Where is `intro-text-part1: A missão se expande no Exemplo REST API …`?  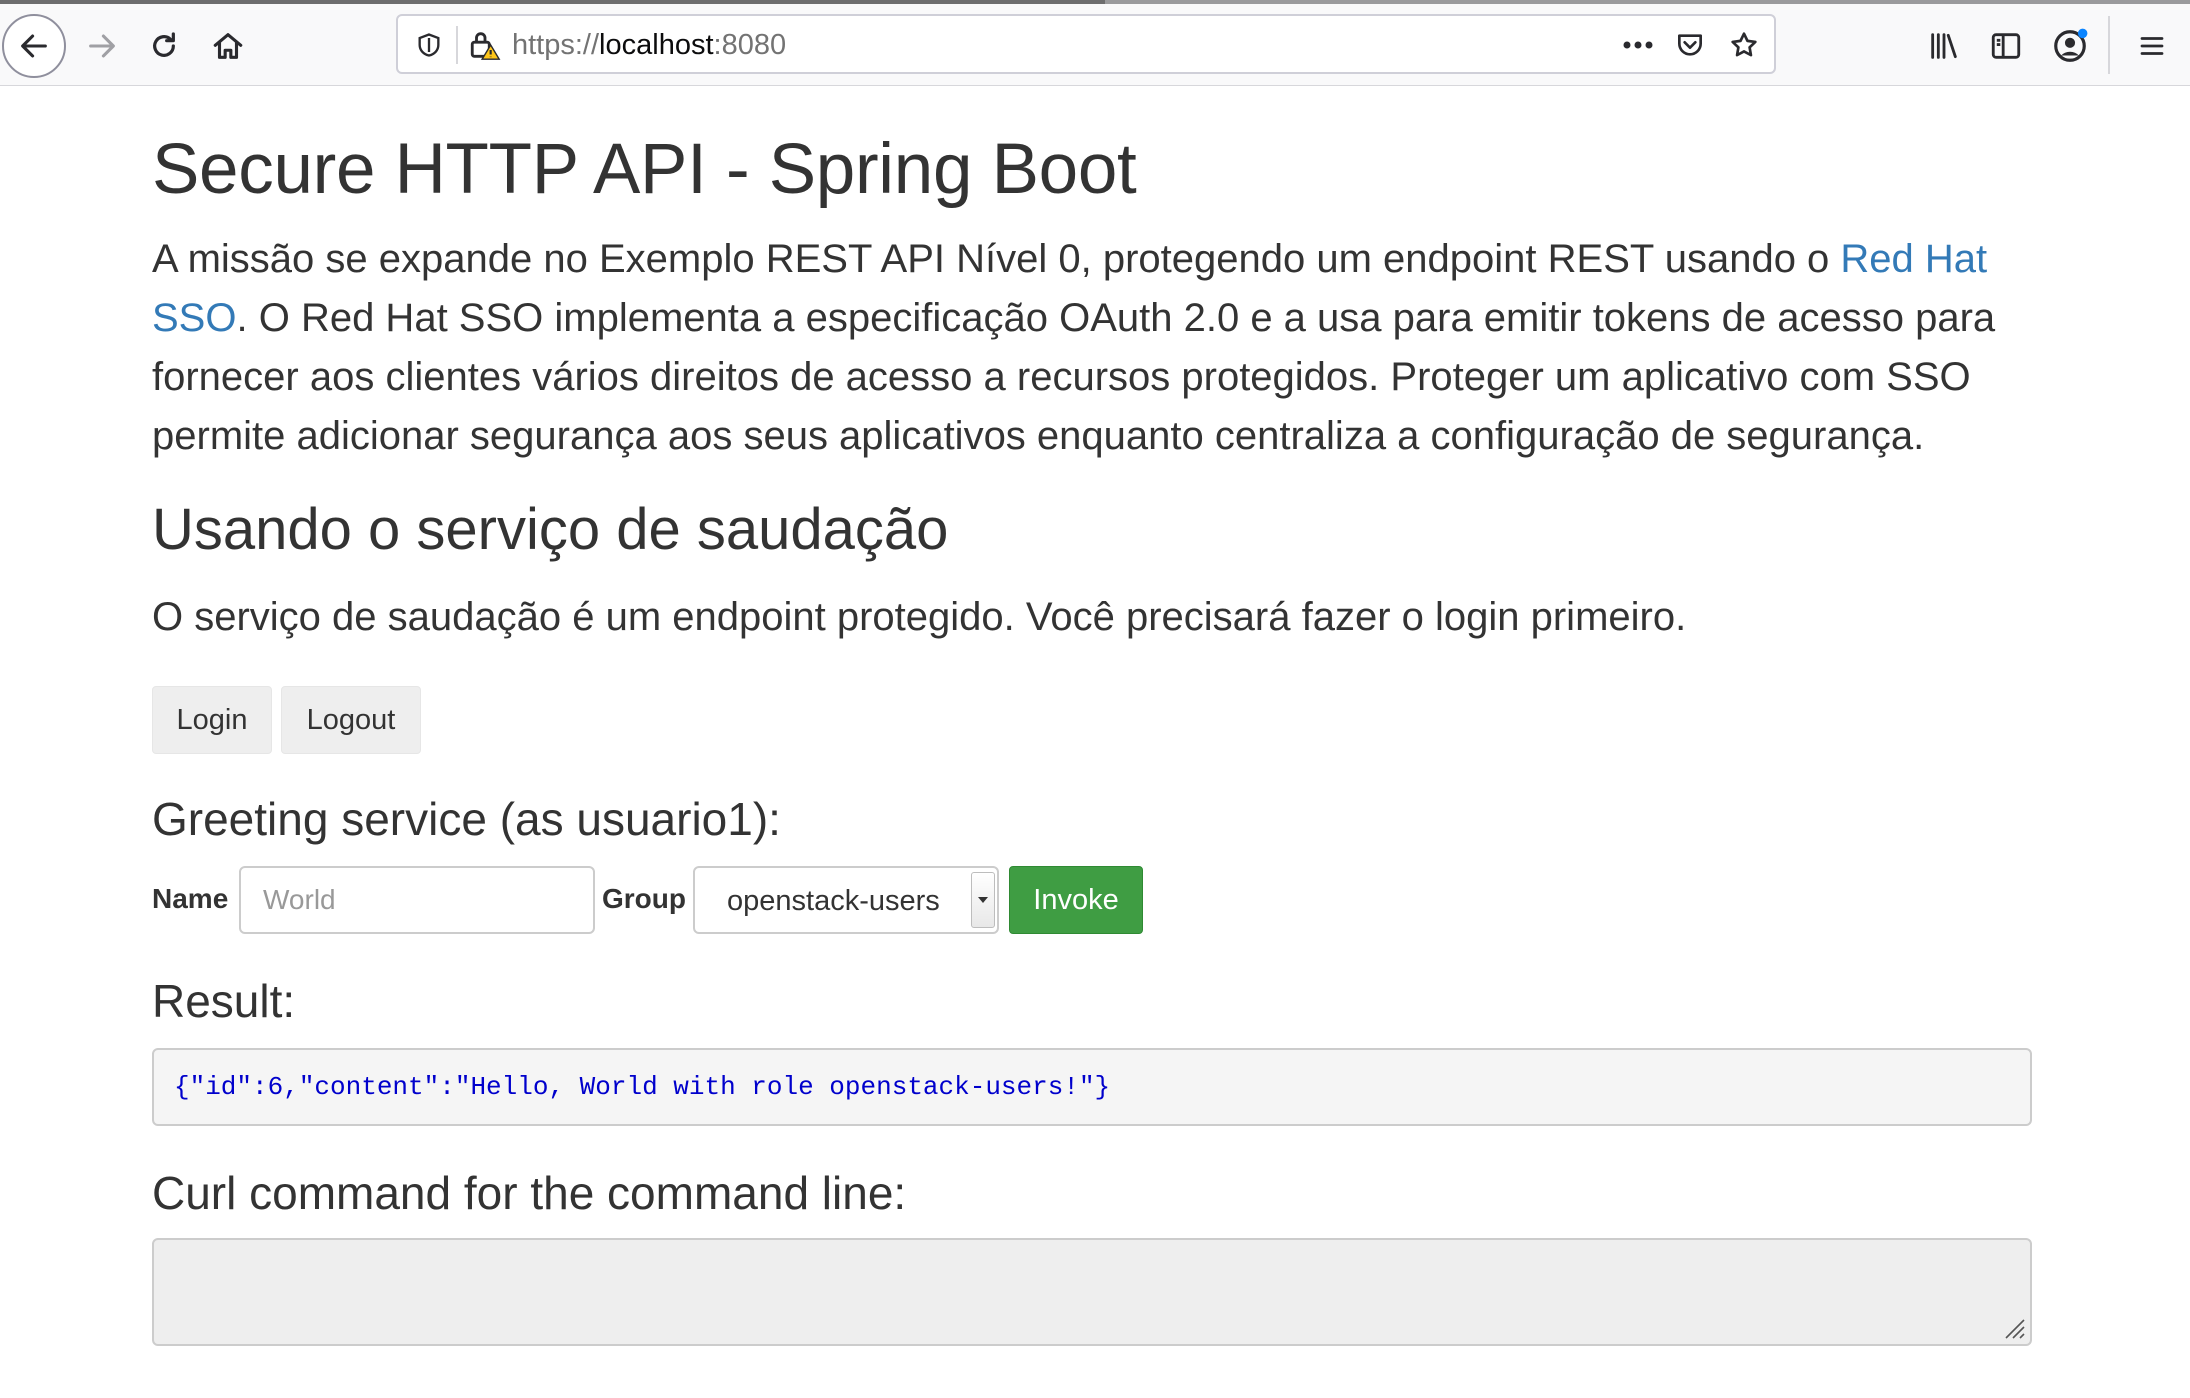 intro-text-part1: A missão se expande no Exemplo REST API … is located at coordinates (996, 259).